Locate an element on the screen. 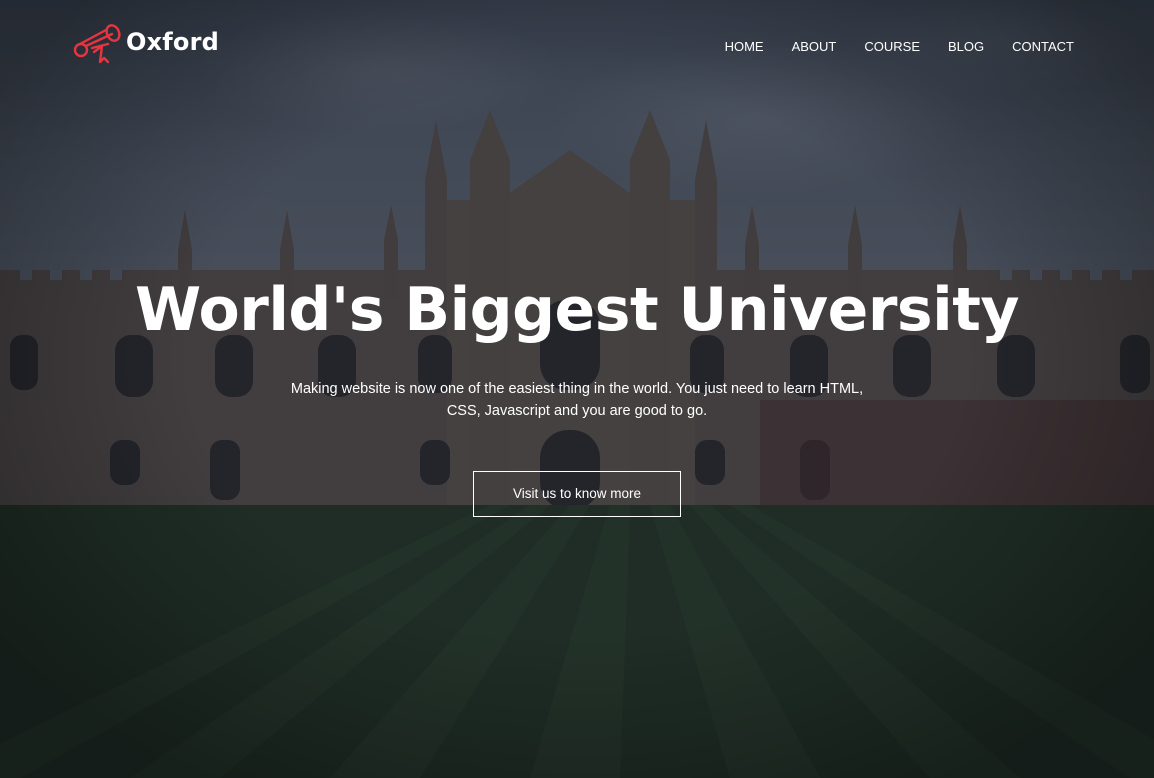 This screenshot has width=1154, height=778. main-nav: HOME ABOUT COURSE BLOG CONTACT is located at coordinates (885, 47).